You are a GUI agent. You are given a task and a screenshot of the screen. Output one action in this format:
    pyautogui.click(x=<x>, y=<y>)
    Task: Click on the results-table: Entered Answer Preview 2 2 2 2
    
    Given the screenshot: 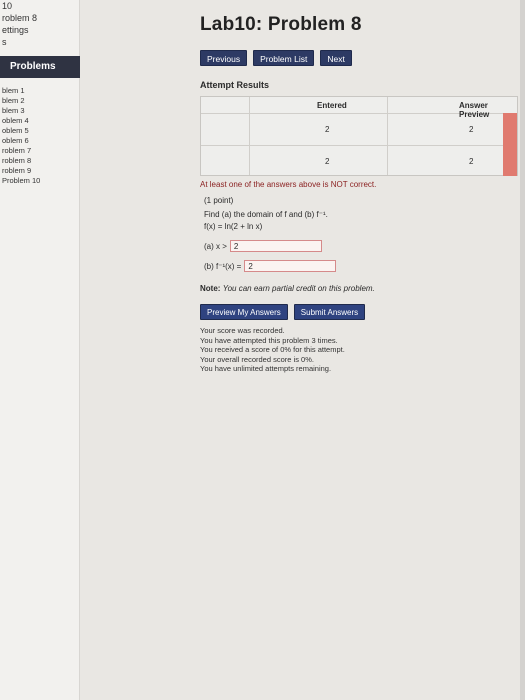 What is the action you would take?
    pyautogui.click(x=359, y=136)
    